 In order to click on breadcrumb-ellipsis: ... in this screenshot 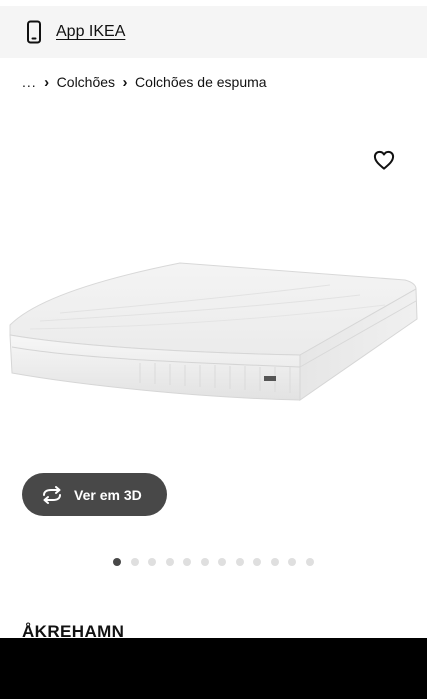, I will do `click(29, 82)`.